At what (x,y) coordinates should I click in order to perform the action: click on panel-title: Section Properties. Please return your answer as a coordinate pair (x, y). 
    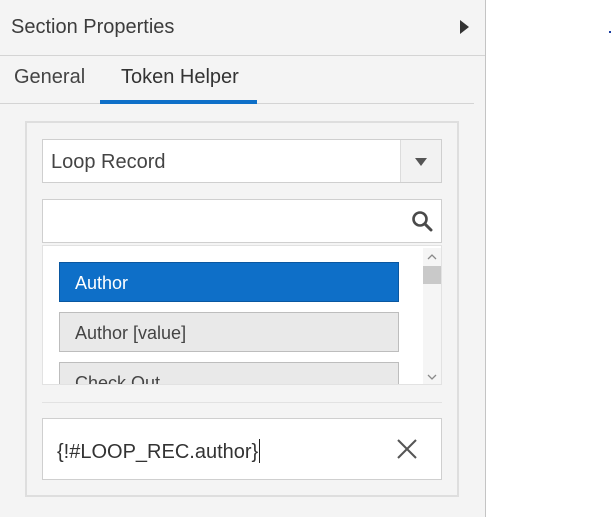
    Looking at the image, I should click on (93, 27).